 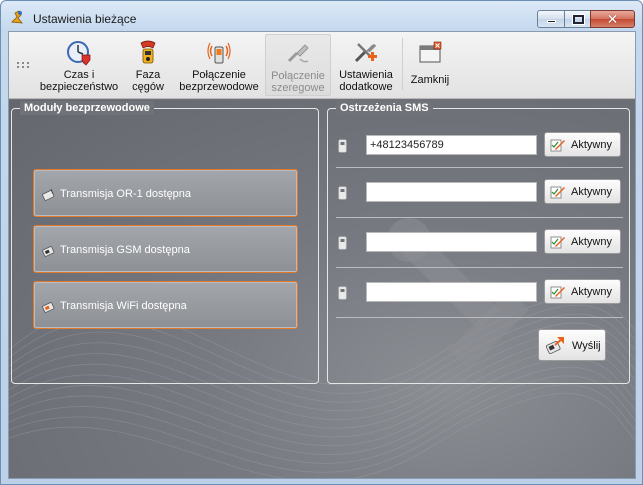 I want to click on close-window-button: ✕, so click(x=612, y=19).